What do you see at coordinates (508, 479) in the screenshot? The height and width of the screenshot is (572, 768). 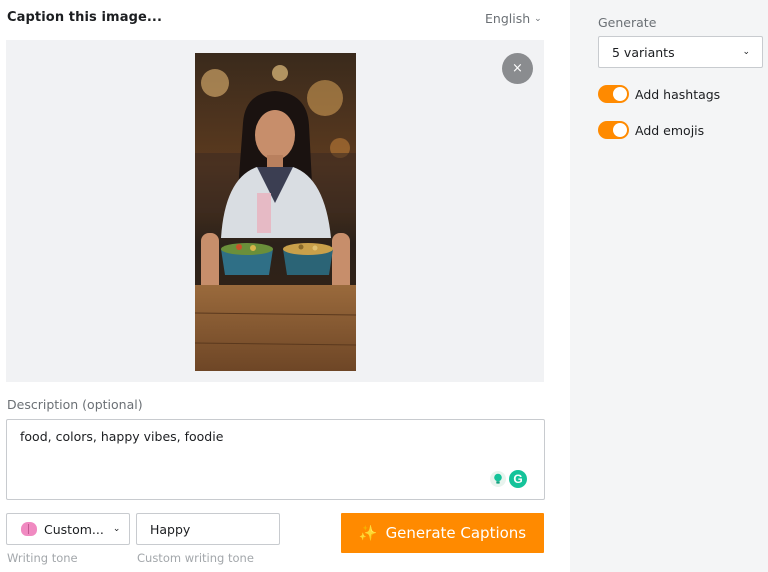 I see `grammarly-widget: G` at bounding box center [508, 479].